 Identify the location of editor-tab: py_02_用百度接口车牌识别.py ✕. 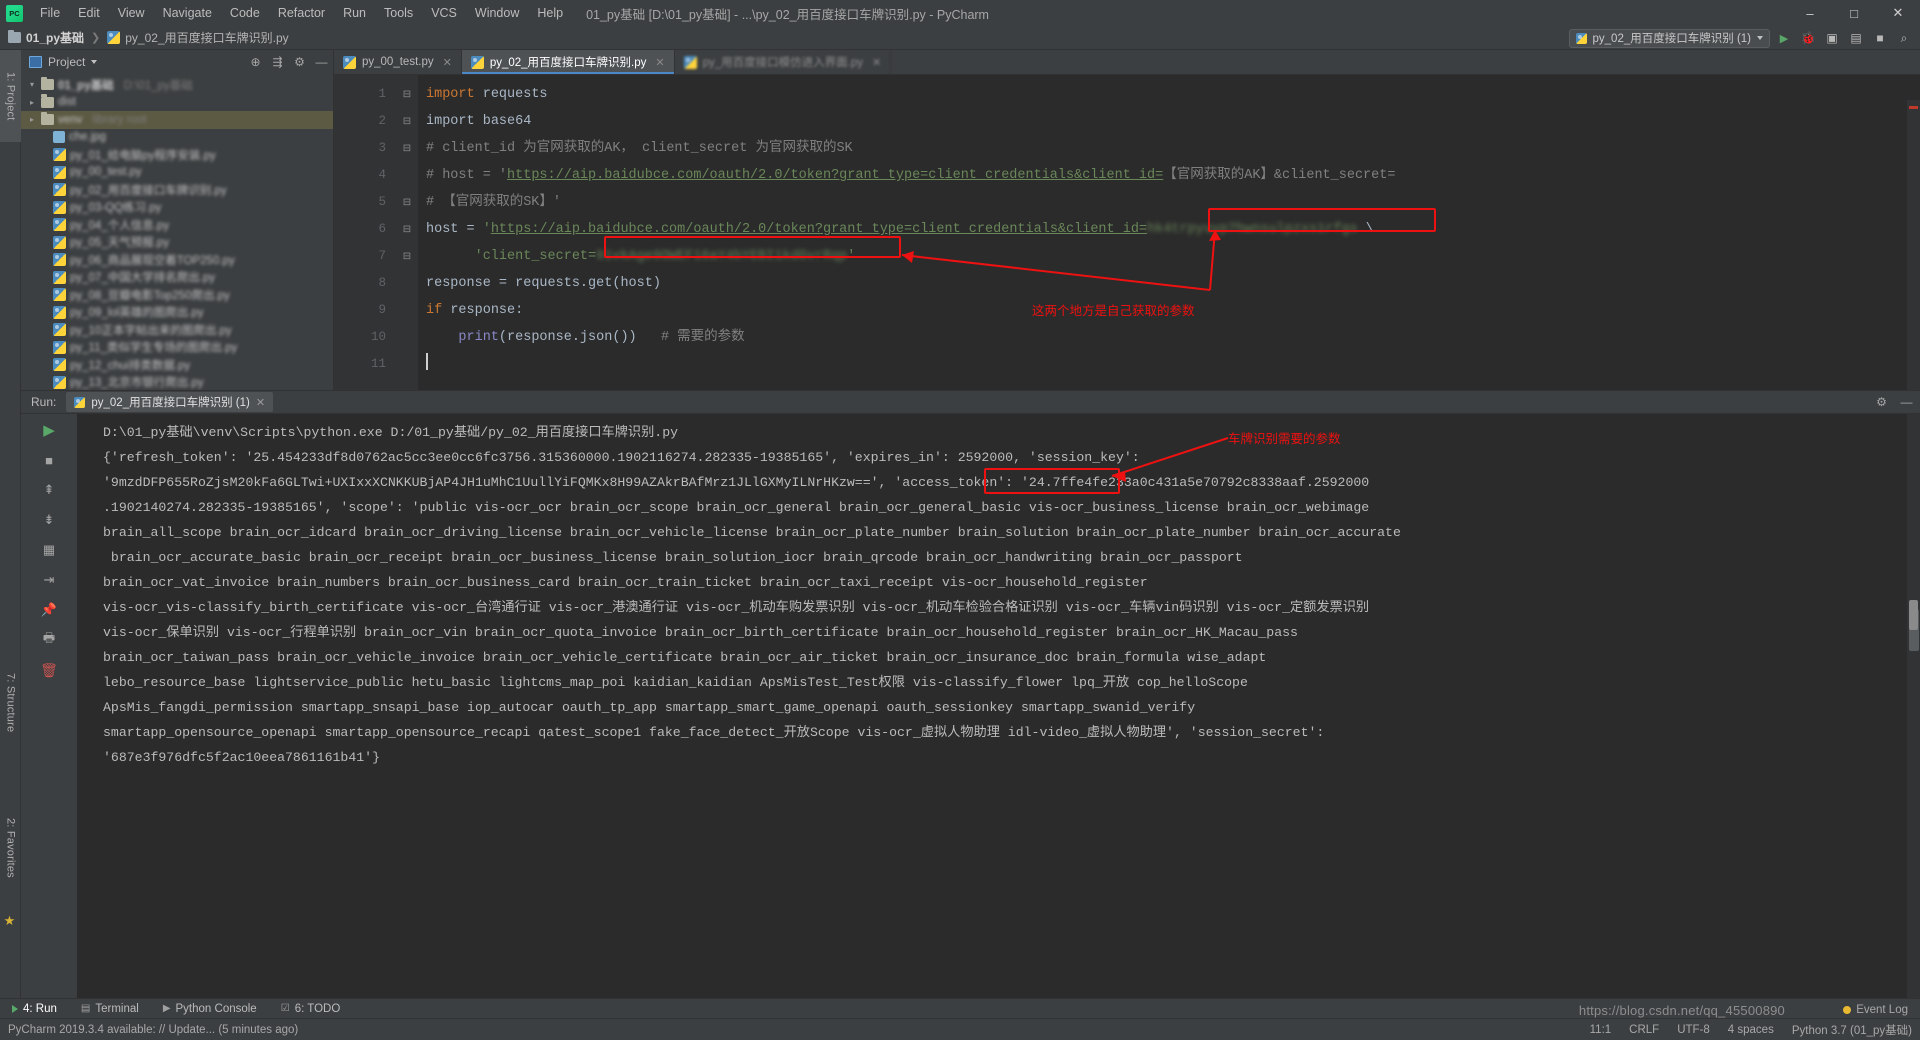
(568, 62).